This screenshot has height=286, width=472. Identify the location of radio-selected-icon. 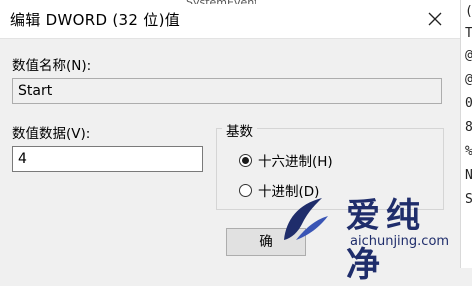
(245, 160).